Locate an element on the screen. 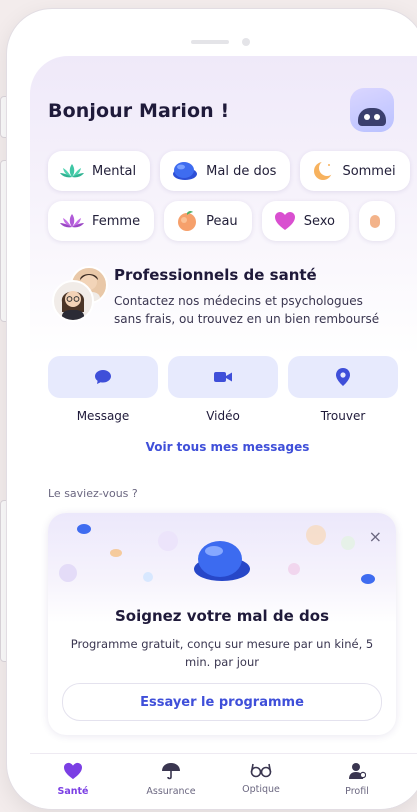 This screenshot has width=417, height=812. chip-peau: Peau is located at coordinates (208, 221).